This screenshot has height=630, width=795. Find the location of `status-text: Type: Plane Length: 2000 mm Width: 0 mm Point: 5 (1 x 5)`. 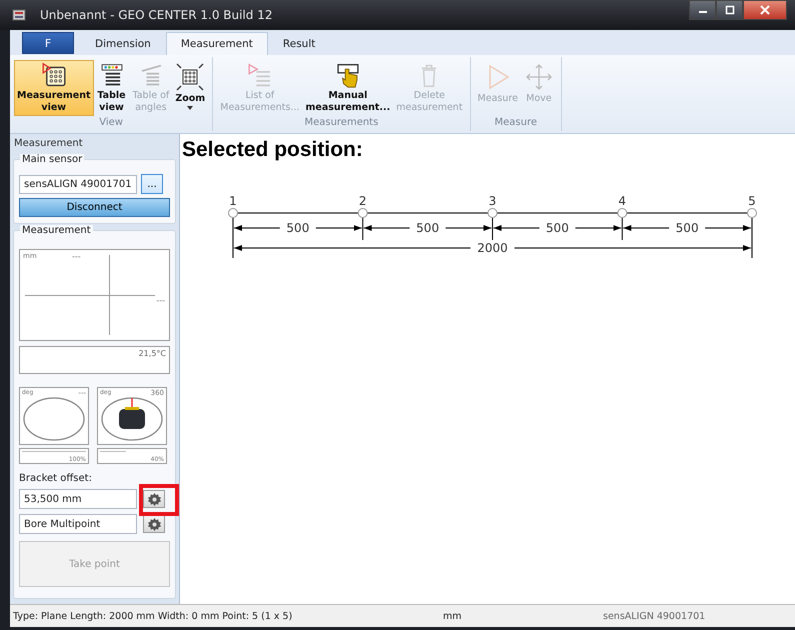

status-text: Type: Plane Length: 2000 mm Width: 0 mm Point: 5 (1 x 5) is located at coordinates (153, 616).